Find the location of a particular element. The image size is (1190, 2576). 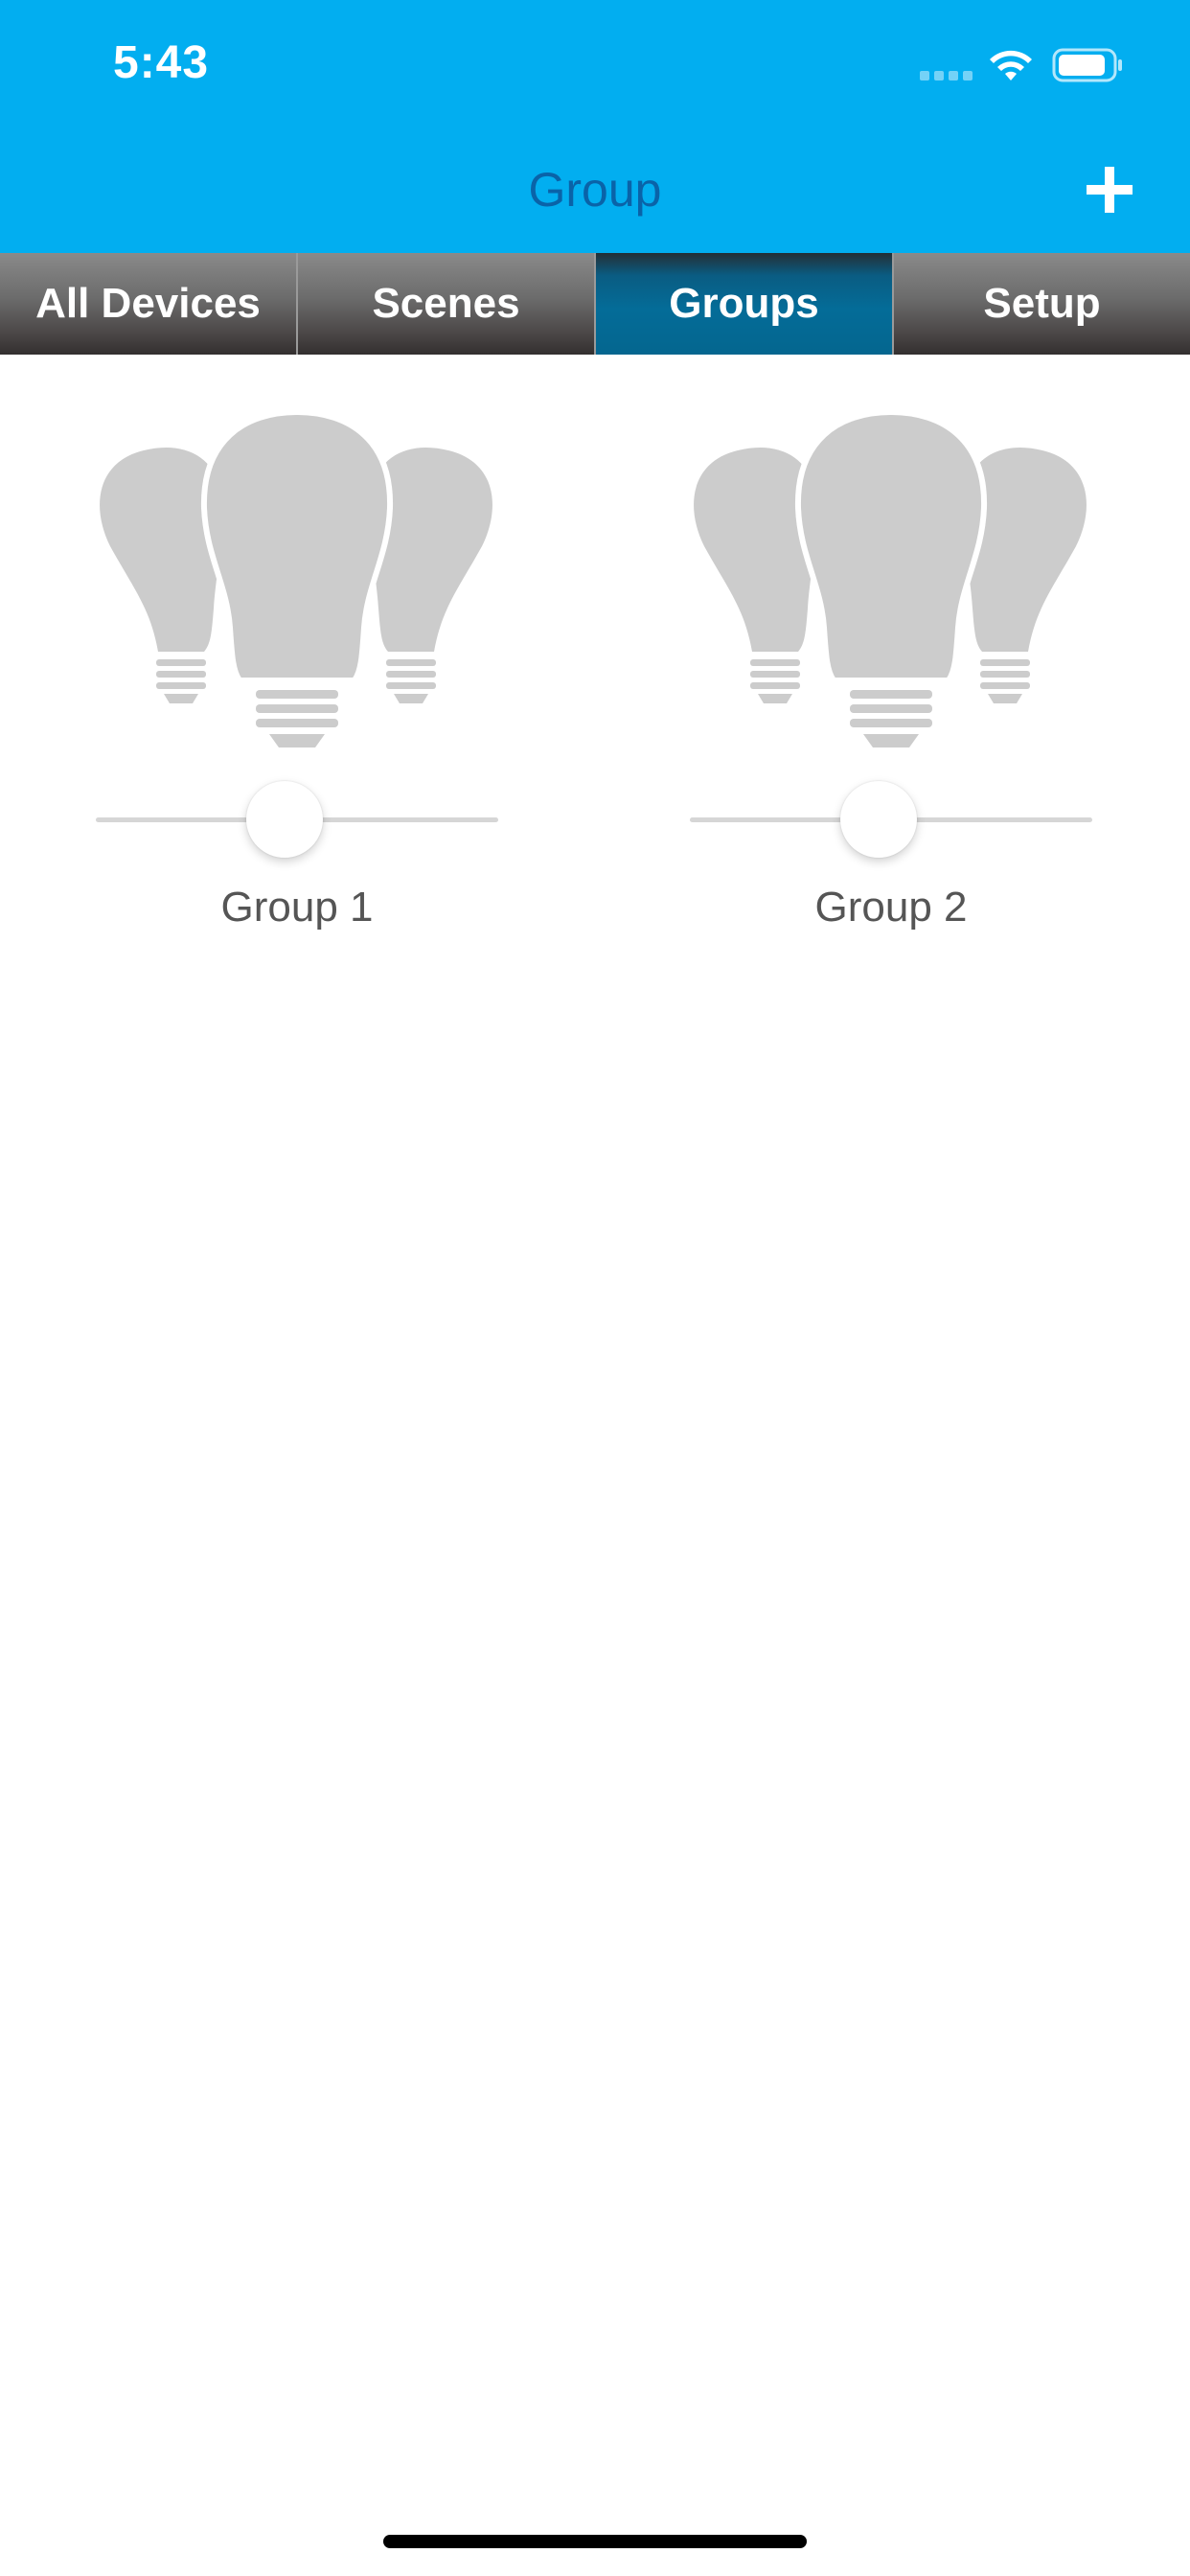

plus-icon is located at coordinates (1110, 190).